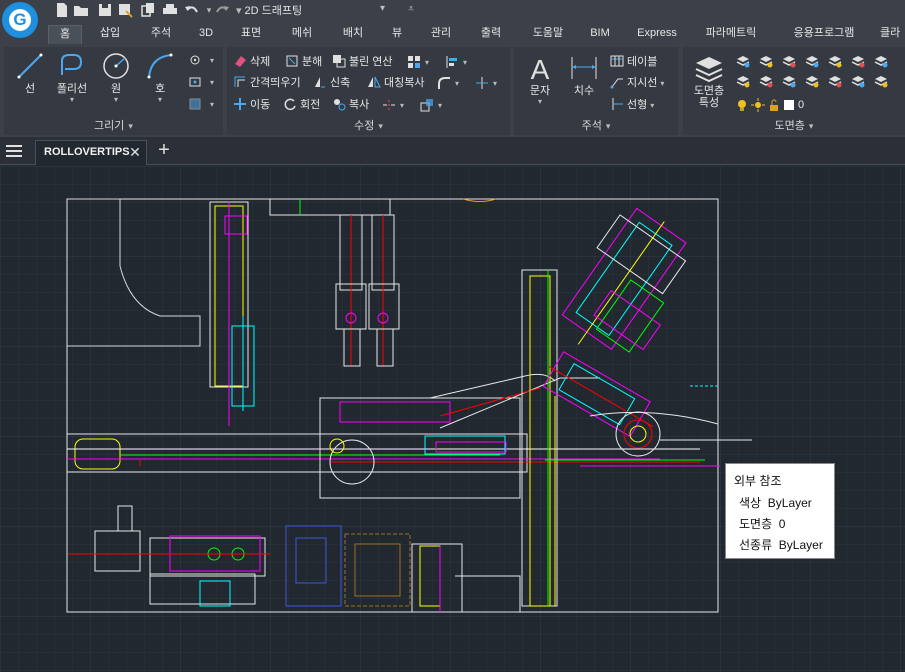 The width and height of the screenshot is (905, 672). What do you see at coordinates (20, 20) in the screenshot?
I see `app-logo-icon: G` at bounding box center [20, 20].